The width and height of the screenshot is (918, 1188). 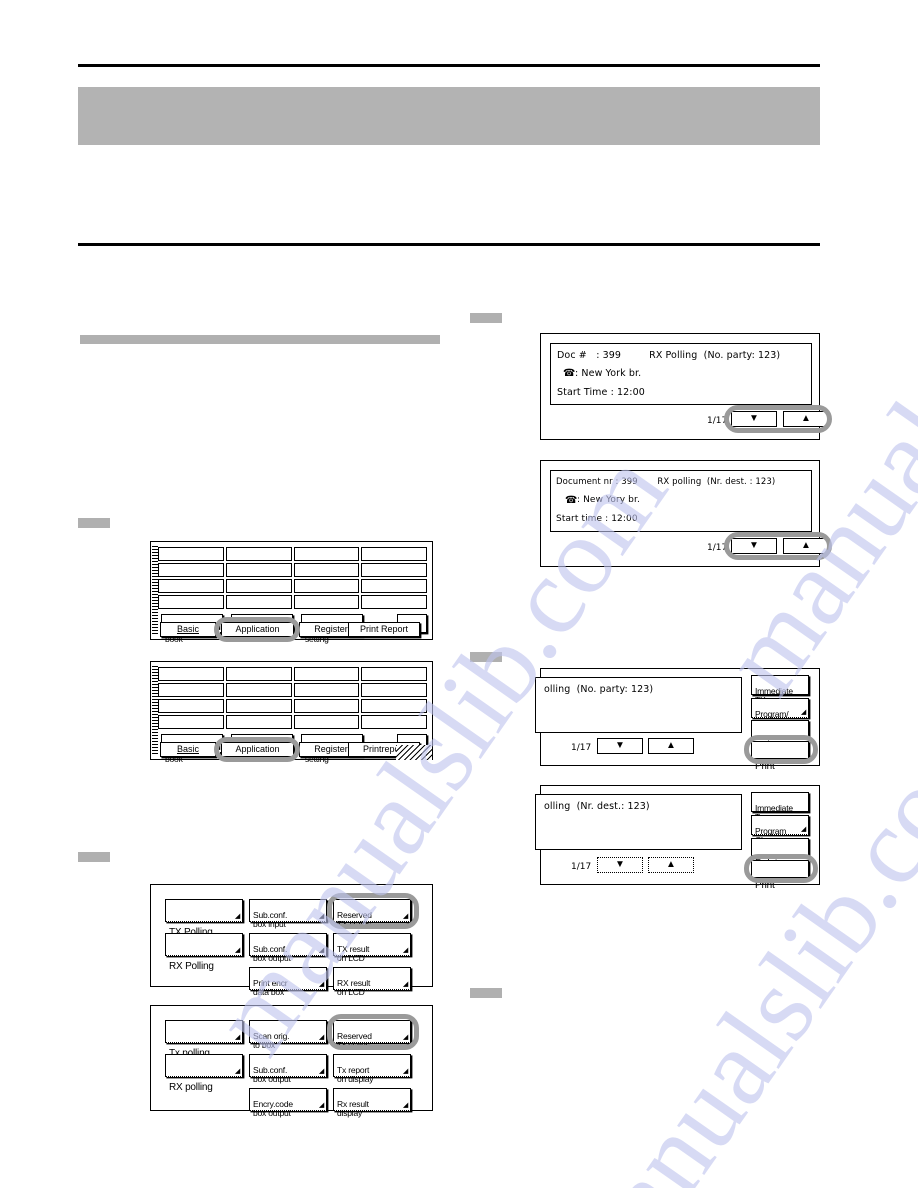 What do you see at coordinates (288, 1103) in the screenshot?
I see `encry-code-box-output-key: Encry.code box output ◢` at bounding box center [288, 1103].